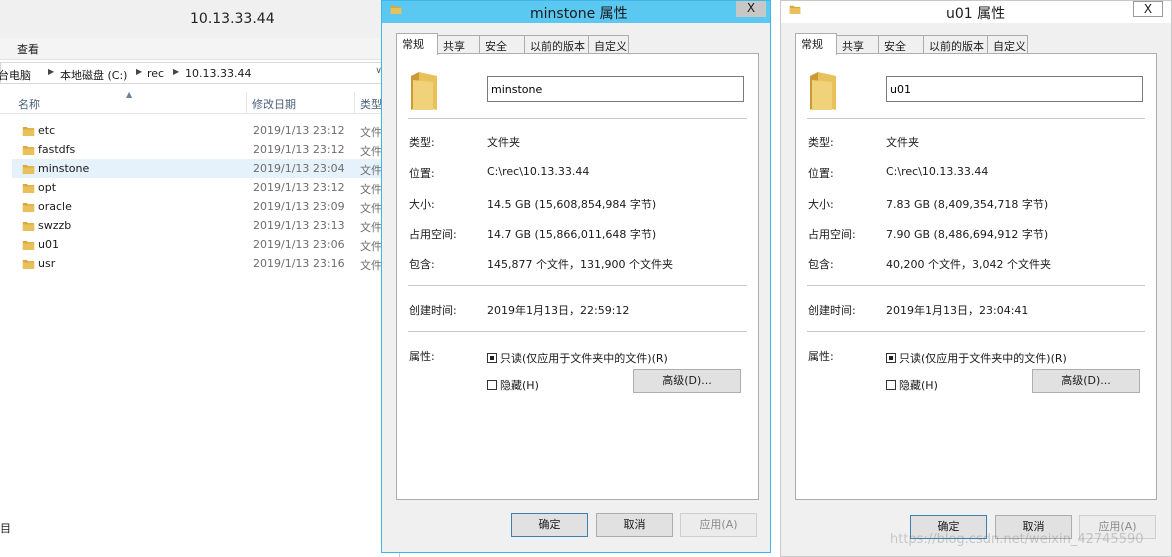  I want to click on table-row: oracle 2019/1/13 23:09 文件, so click(205, 206).